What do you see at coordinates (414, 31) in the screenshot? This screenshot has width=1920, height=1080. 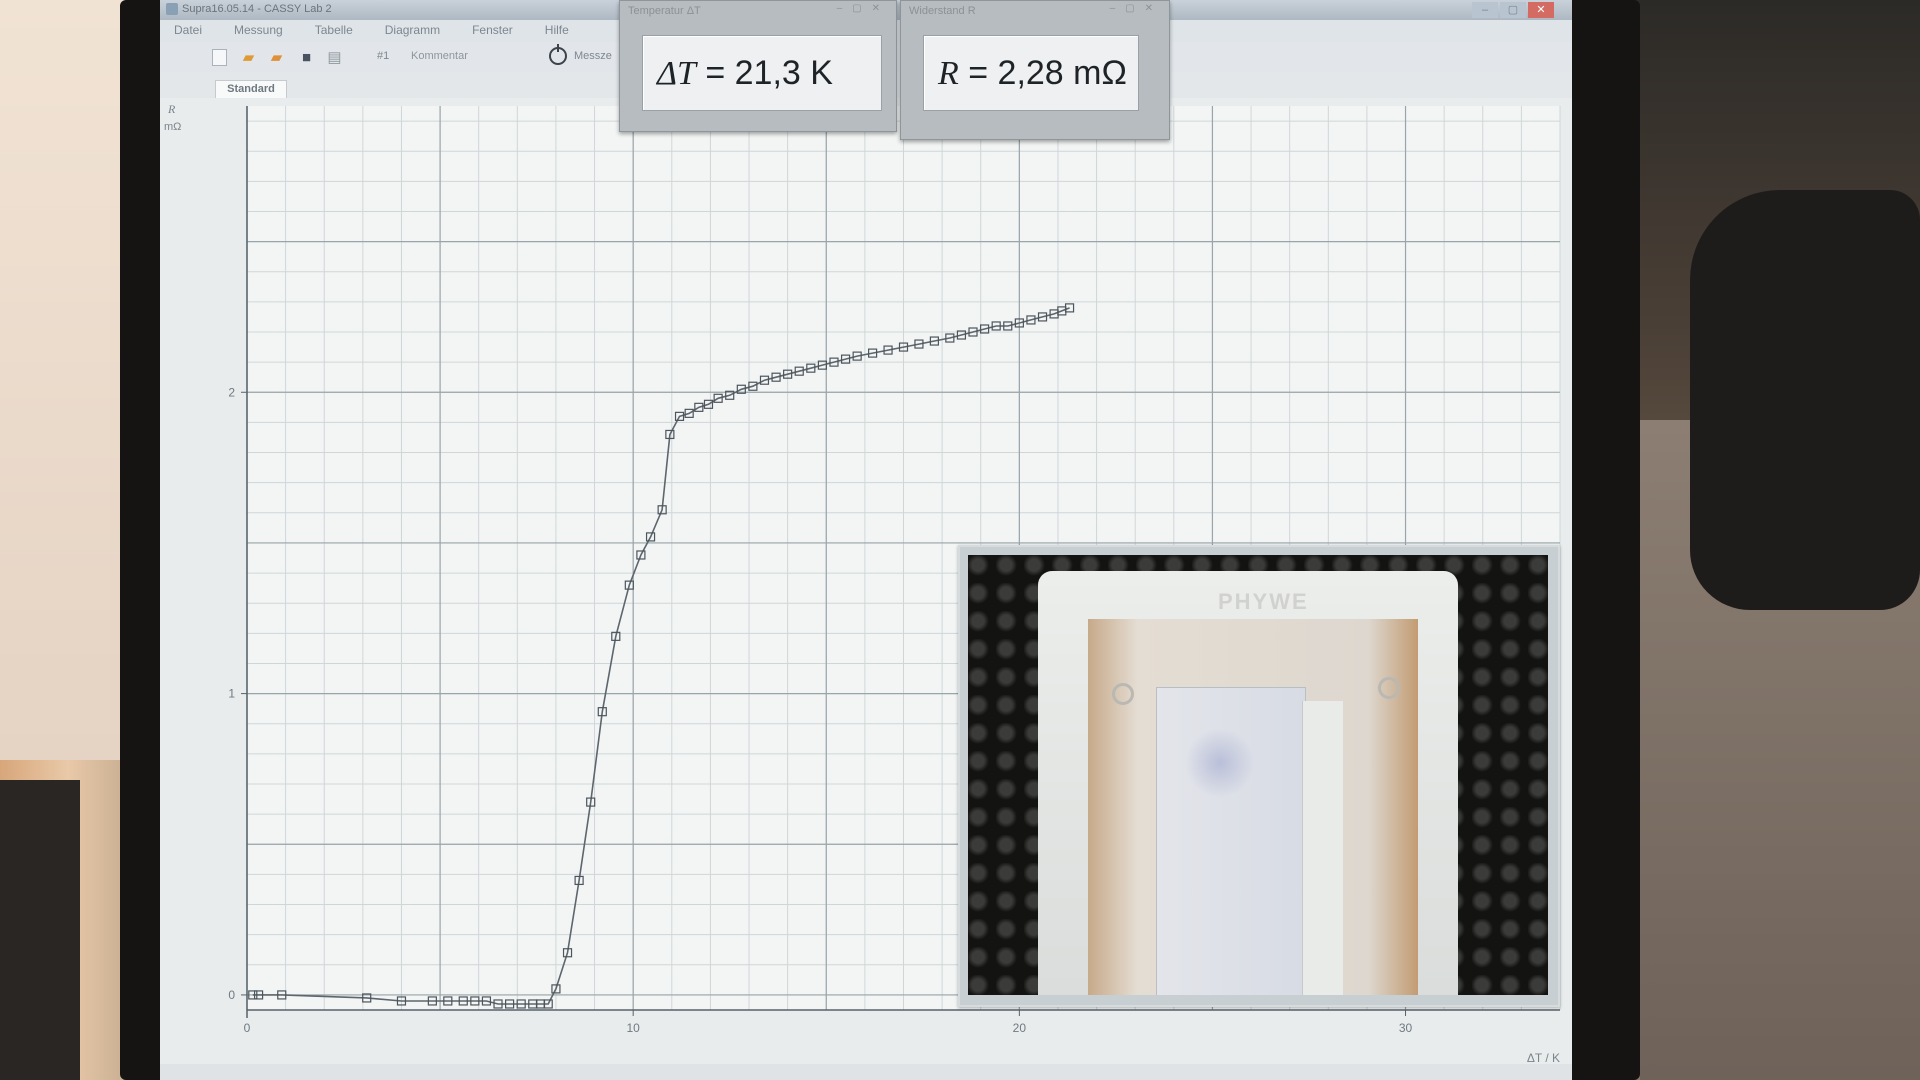 I see `menu-diagramm: Diagramm` at bounding box center [414, 31].